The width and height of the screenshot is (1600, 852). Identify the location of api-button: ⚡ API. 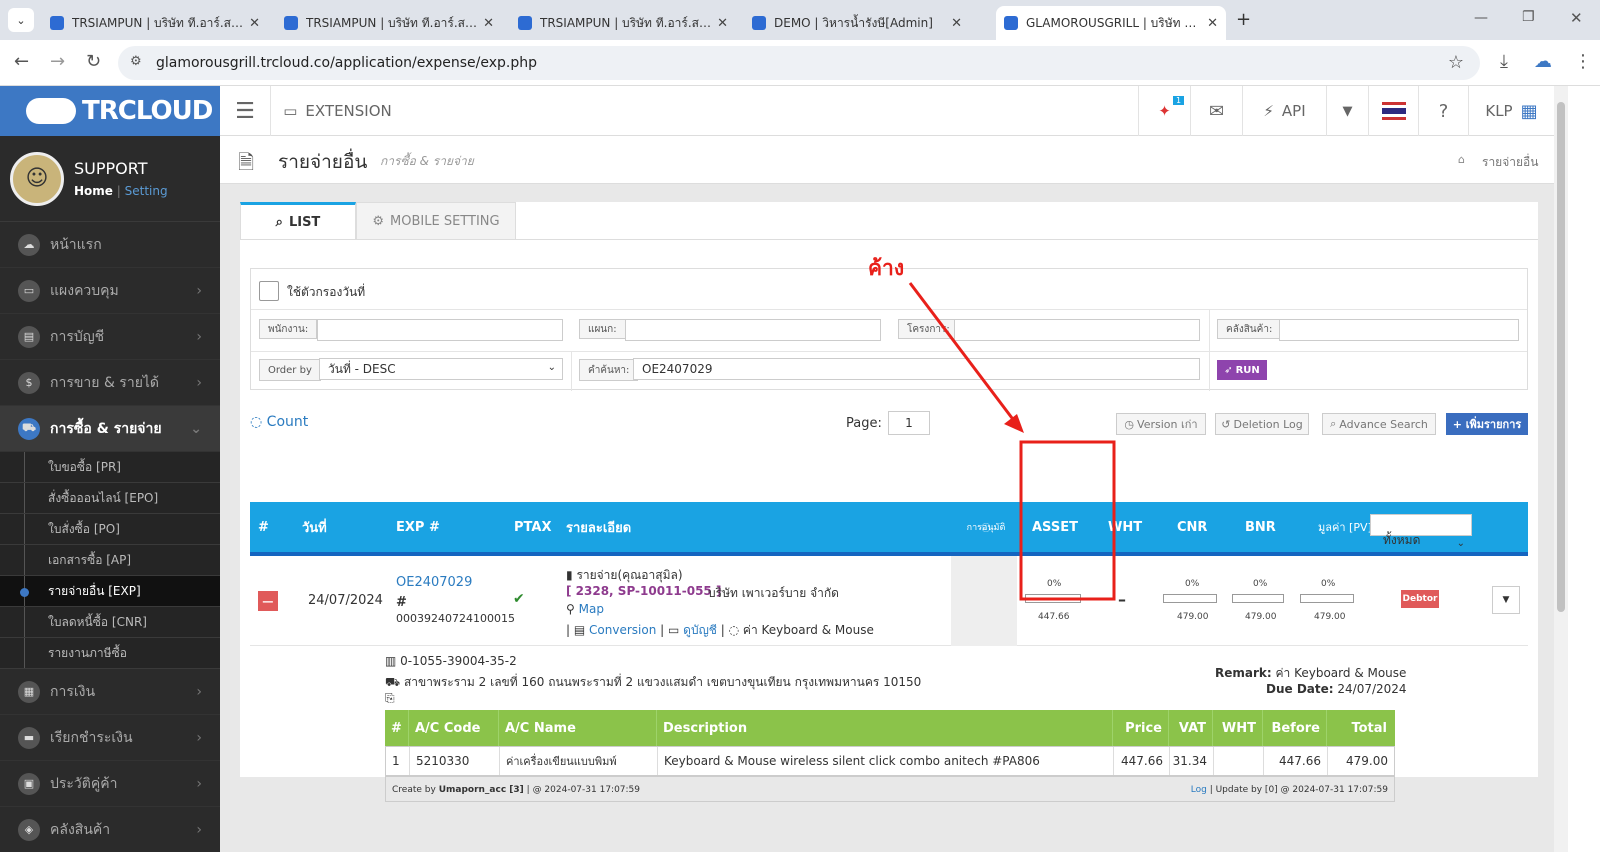
(1284, 111).